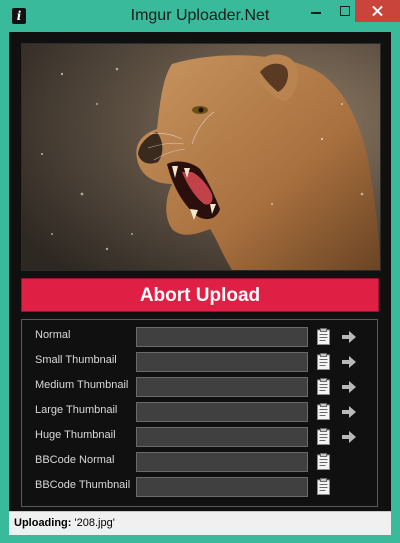 This screenshot has width=400, height=543. I want to click on status-bar: Uploading: '208.jpg', so click(200, 523).